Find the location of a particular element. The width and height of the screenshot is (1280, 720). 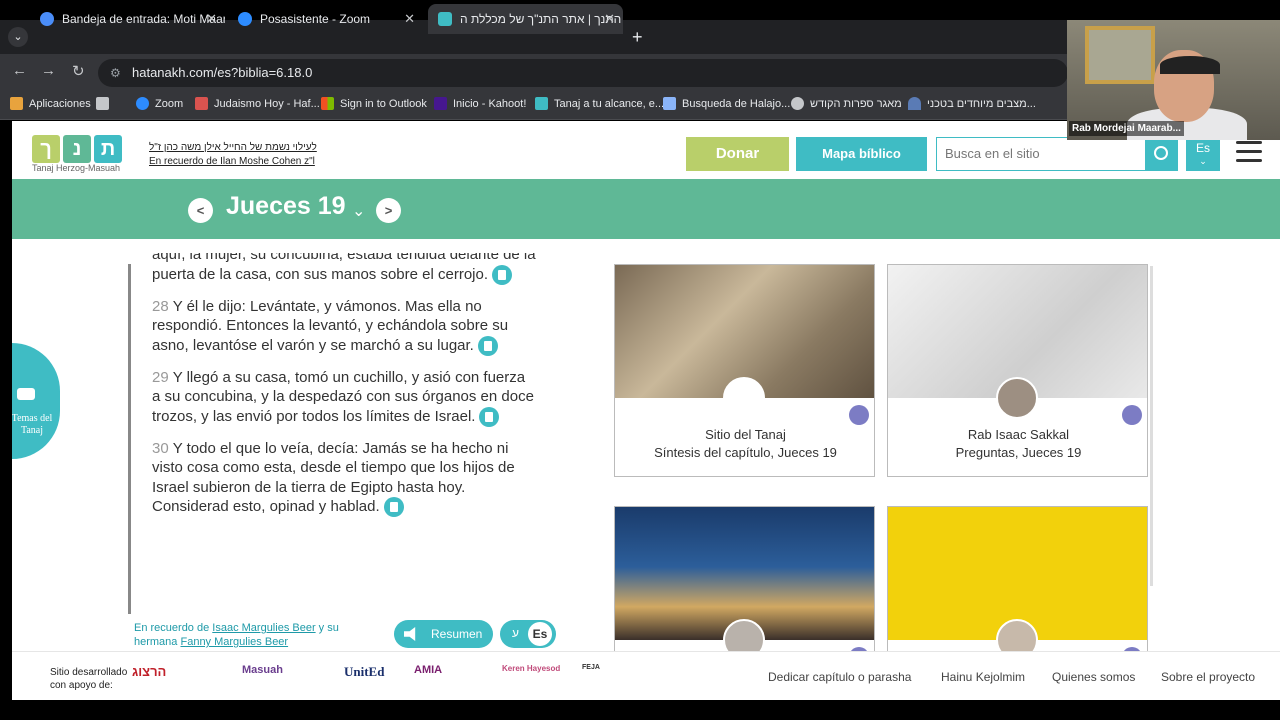

bookmark-label: מאגר ספרות הקודש is located at coordinates (856, 103).